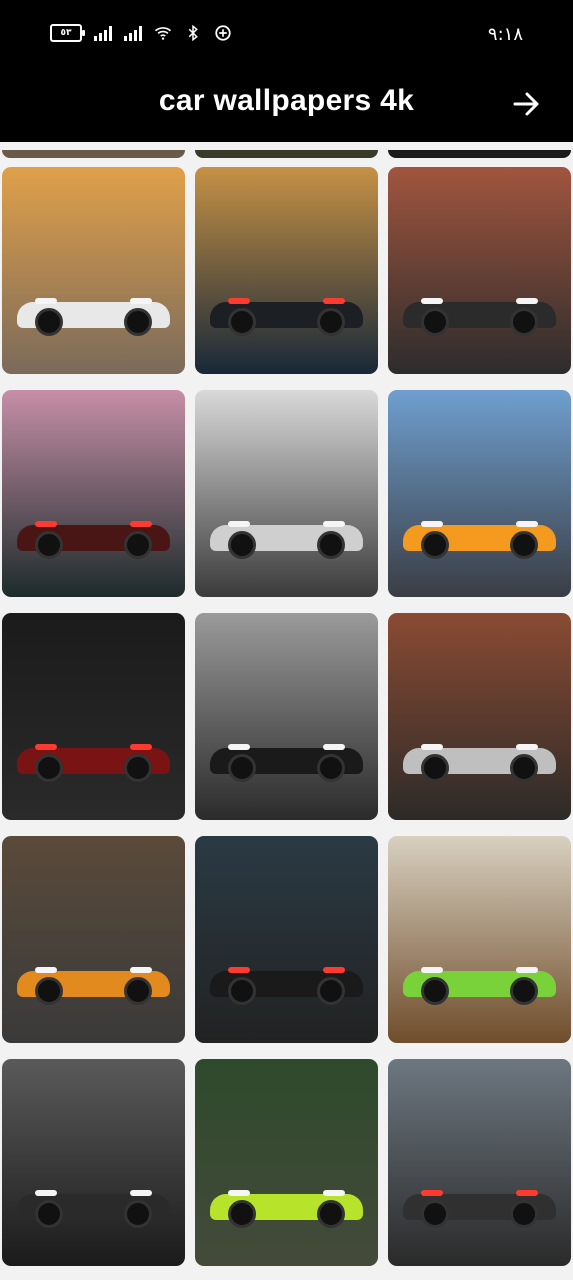 Image resolution: width=573 pixels, height=1280 pixels. I want to click on battery-icon: ٥٣, so click(67, 33).